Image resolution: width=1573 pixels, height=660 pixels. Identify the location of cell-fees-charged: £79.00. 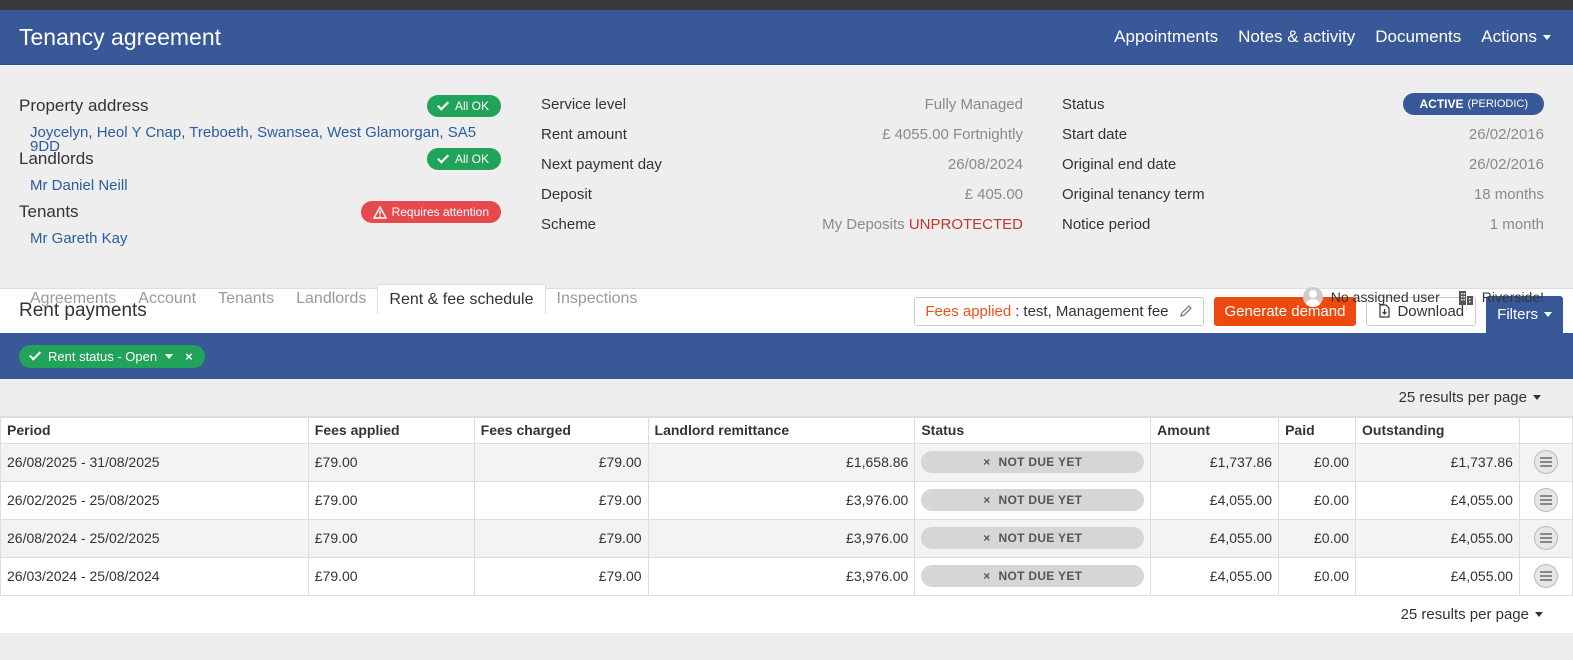
(561, 462).